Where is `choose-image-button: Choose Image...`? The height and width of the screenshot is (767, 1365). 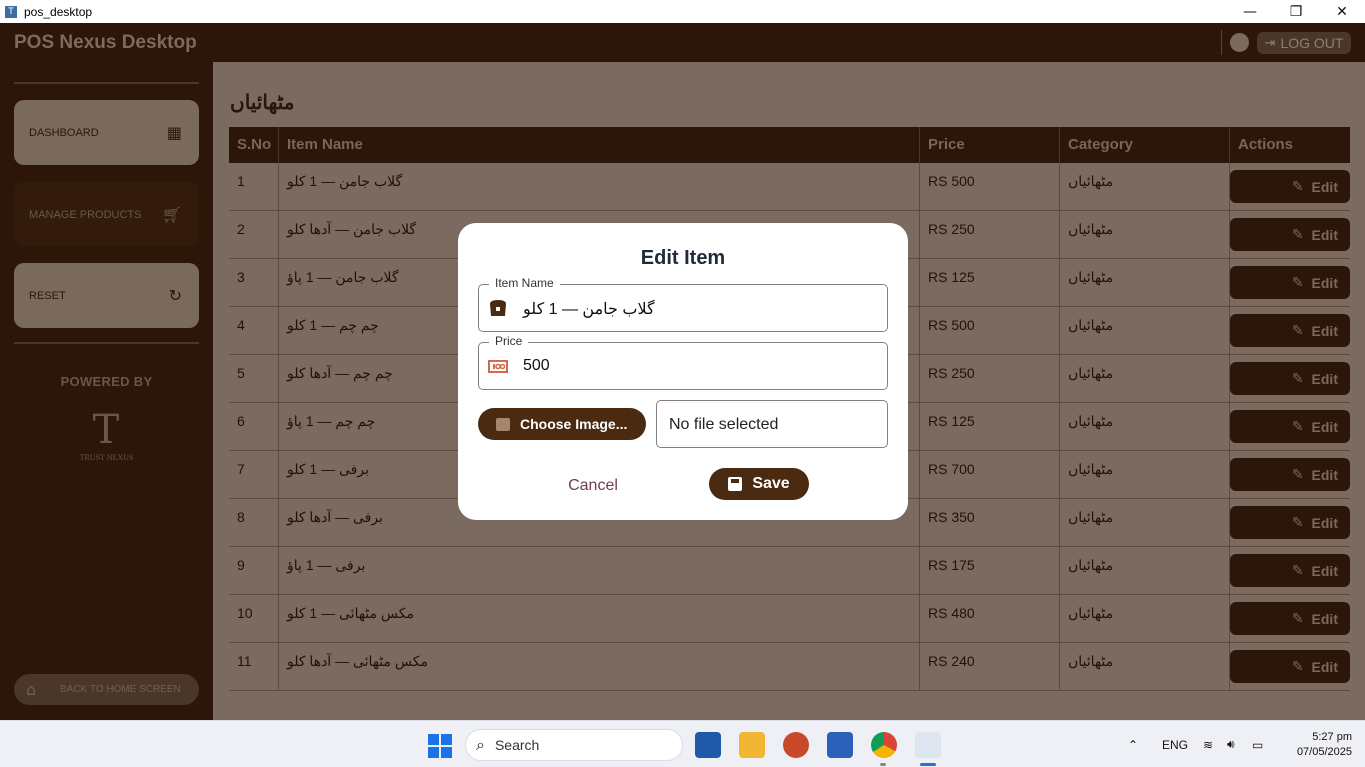
choose-image-button: Choose Image... is located at coordinates (562, 424).